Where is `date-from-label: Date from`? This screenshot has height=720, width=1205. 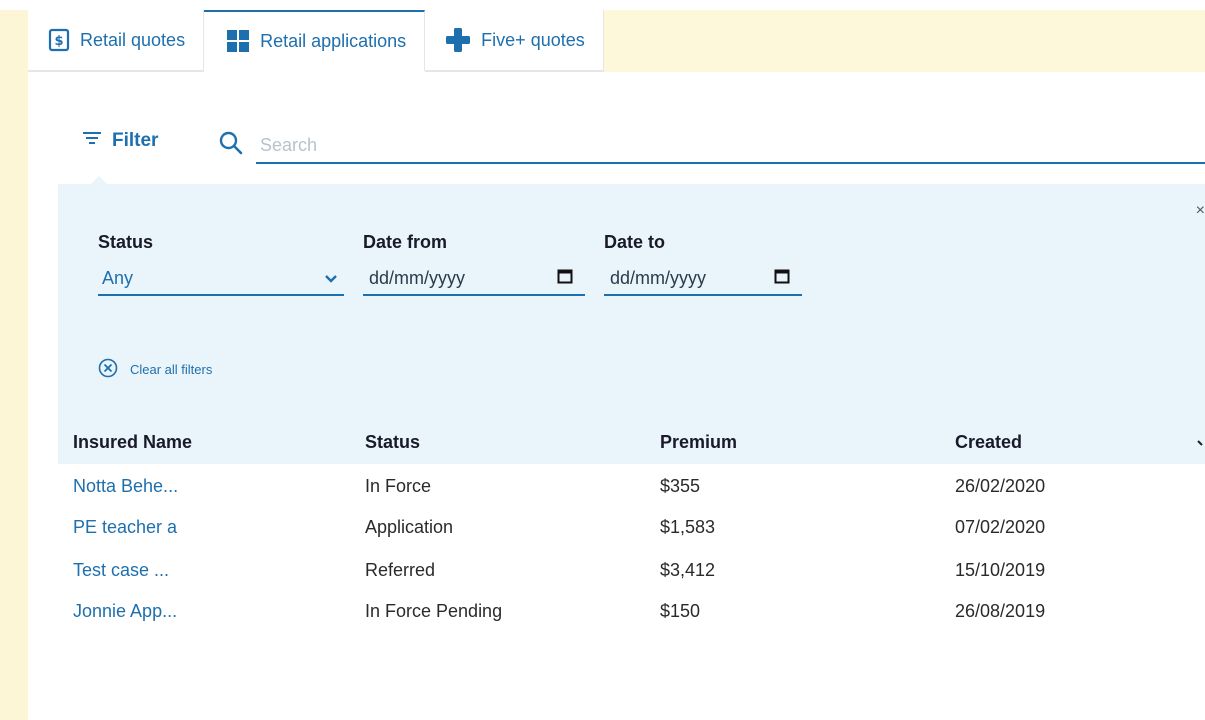 date-from-label: Date from is located at coordinates (405, 242).